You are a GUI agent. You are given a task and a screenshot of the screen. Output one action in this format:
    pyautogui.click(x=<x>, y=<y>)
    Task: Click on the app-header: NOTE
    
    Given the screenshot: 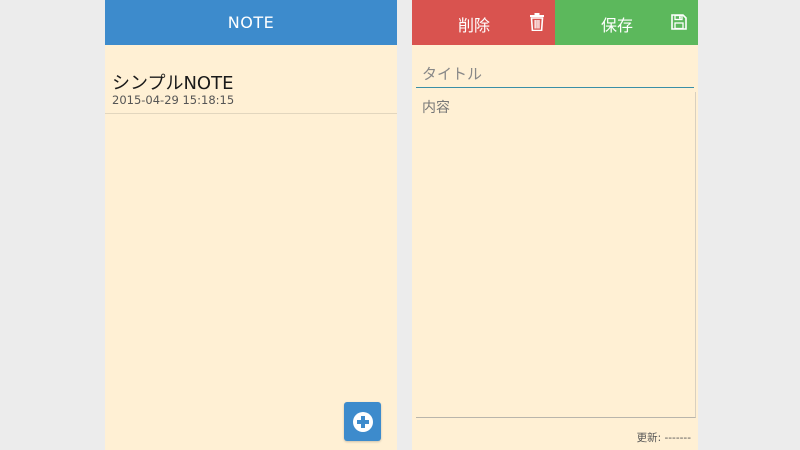 What is the action you would take?
    pyautogui.click(x=251, y=22)
    